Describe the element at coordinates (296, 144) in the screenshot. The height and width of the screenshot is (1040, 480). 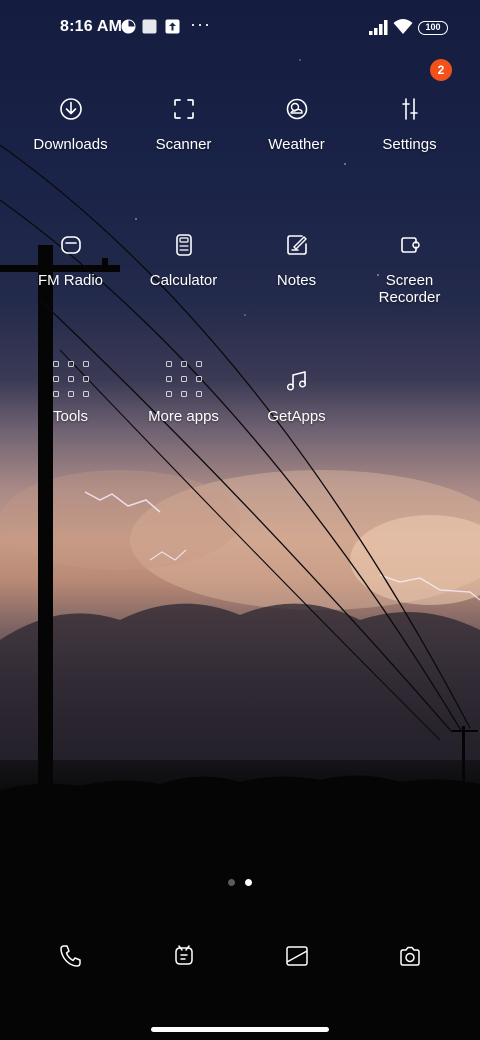
I see `app-label: Weather` at that location.